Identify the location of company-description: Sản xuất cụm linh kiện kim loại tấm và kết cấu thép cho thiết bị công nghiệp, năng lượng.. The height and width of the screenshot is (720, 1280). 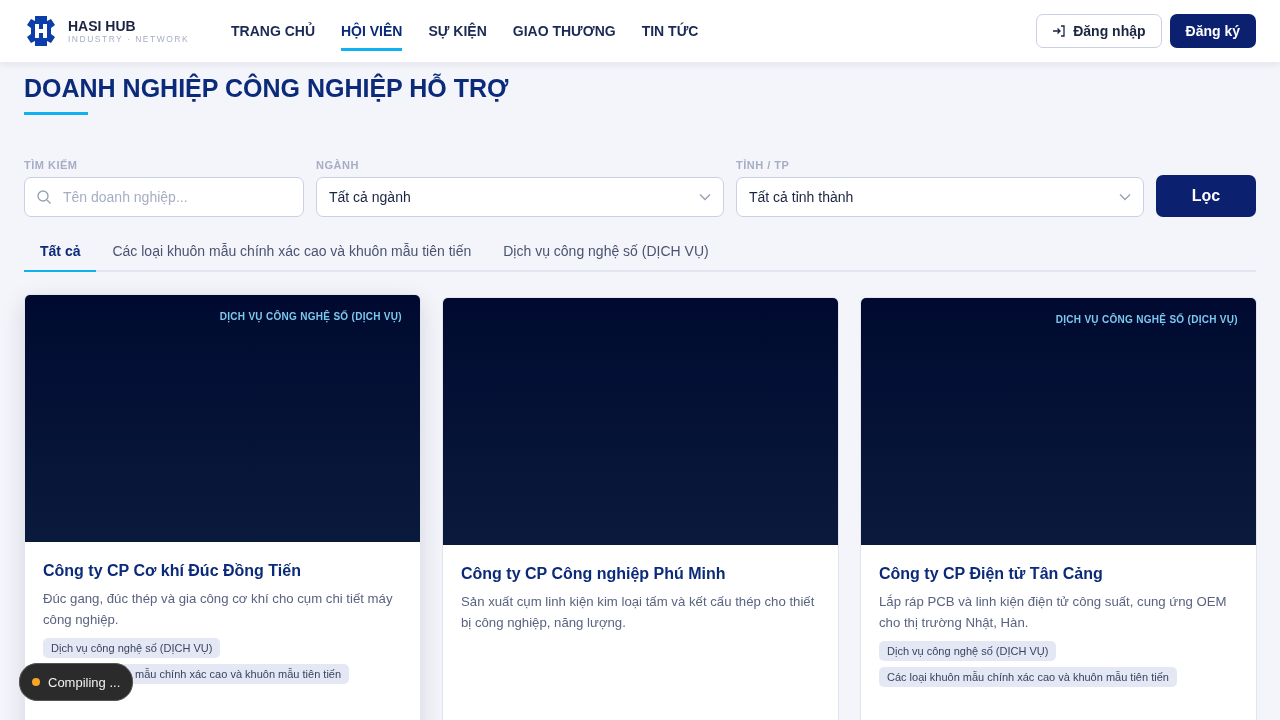
(638, 612).